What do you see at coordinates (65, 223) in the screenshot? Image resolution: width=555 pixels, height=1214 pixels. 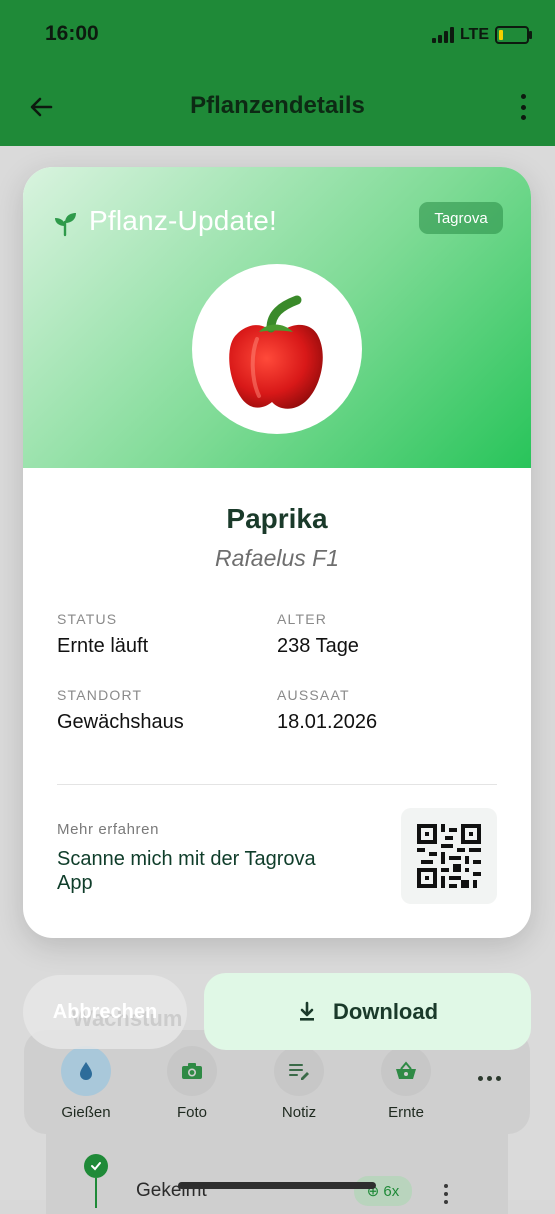 I see `sprout-icon` at bounding box center [65, 223].